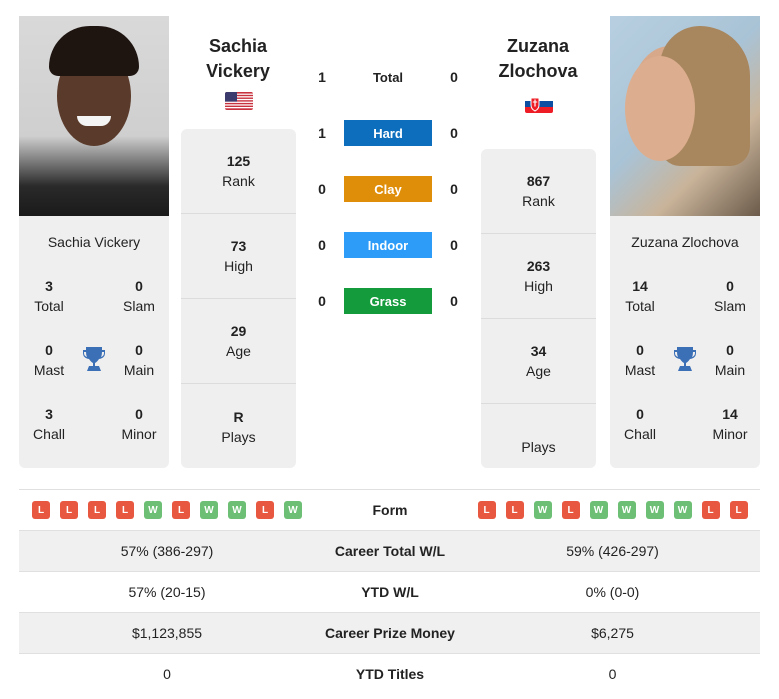  What do you see at coordinates (238, 71) in the screenshot?
I see `player1-title-last: Vickery` at bounding box center [238, 71].